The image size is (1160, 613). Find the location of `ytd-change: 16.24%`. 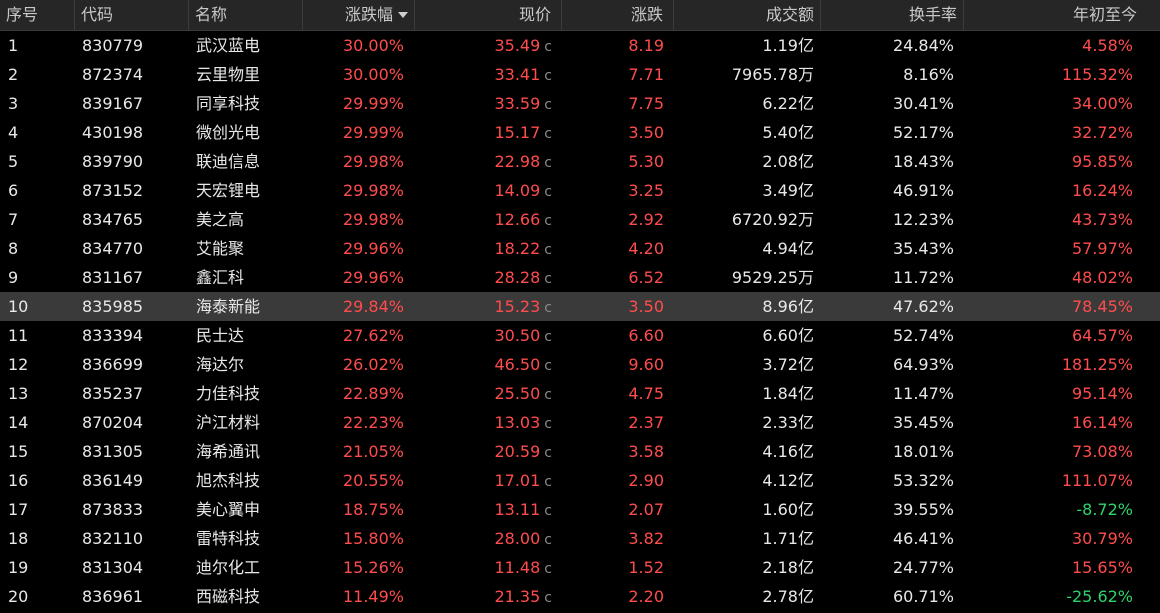

ytd-change: 16.24% is located at coordinates (1102, 190).